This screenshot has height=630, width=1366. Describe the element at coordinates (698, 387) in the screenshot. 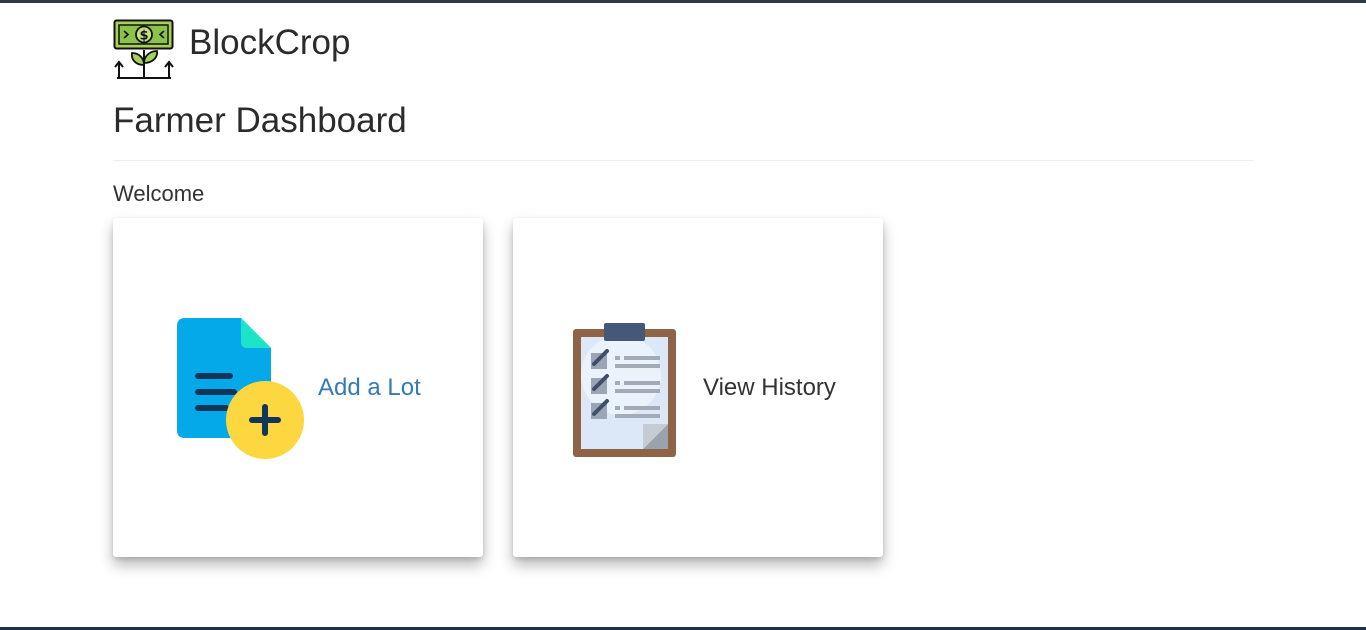

I see `view-history-card: View History` at that location.